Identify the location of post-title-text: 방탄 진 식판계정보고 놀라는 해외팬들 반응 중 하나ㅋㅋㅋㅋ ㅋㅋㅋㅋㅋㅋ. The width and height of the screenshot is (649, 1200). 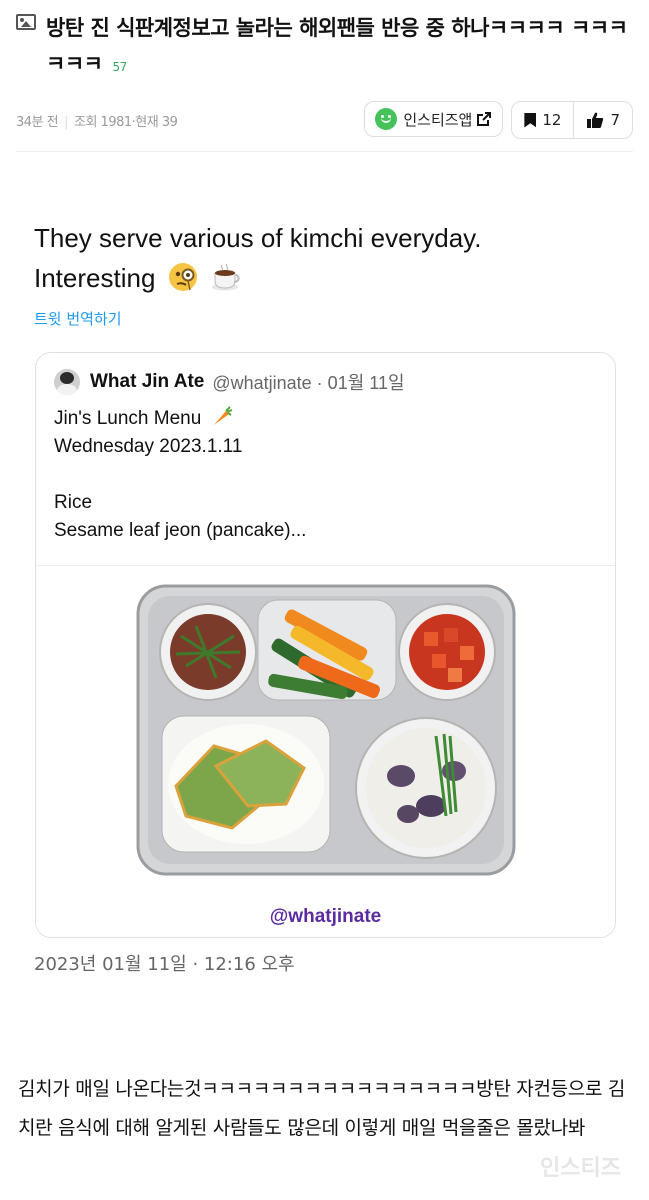
(337, 46).